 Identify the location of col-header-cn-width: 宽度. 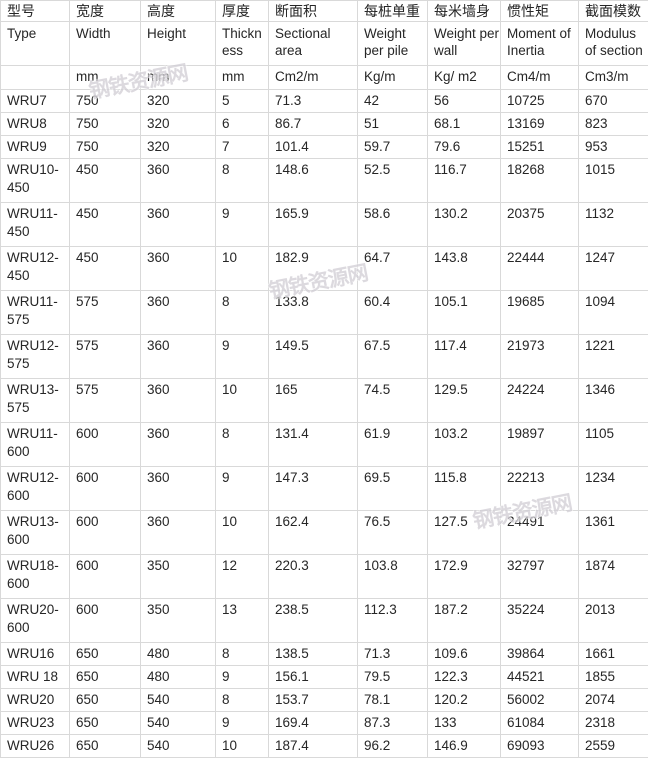
(105, 11).